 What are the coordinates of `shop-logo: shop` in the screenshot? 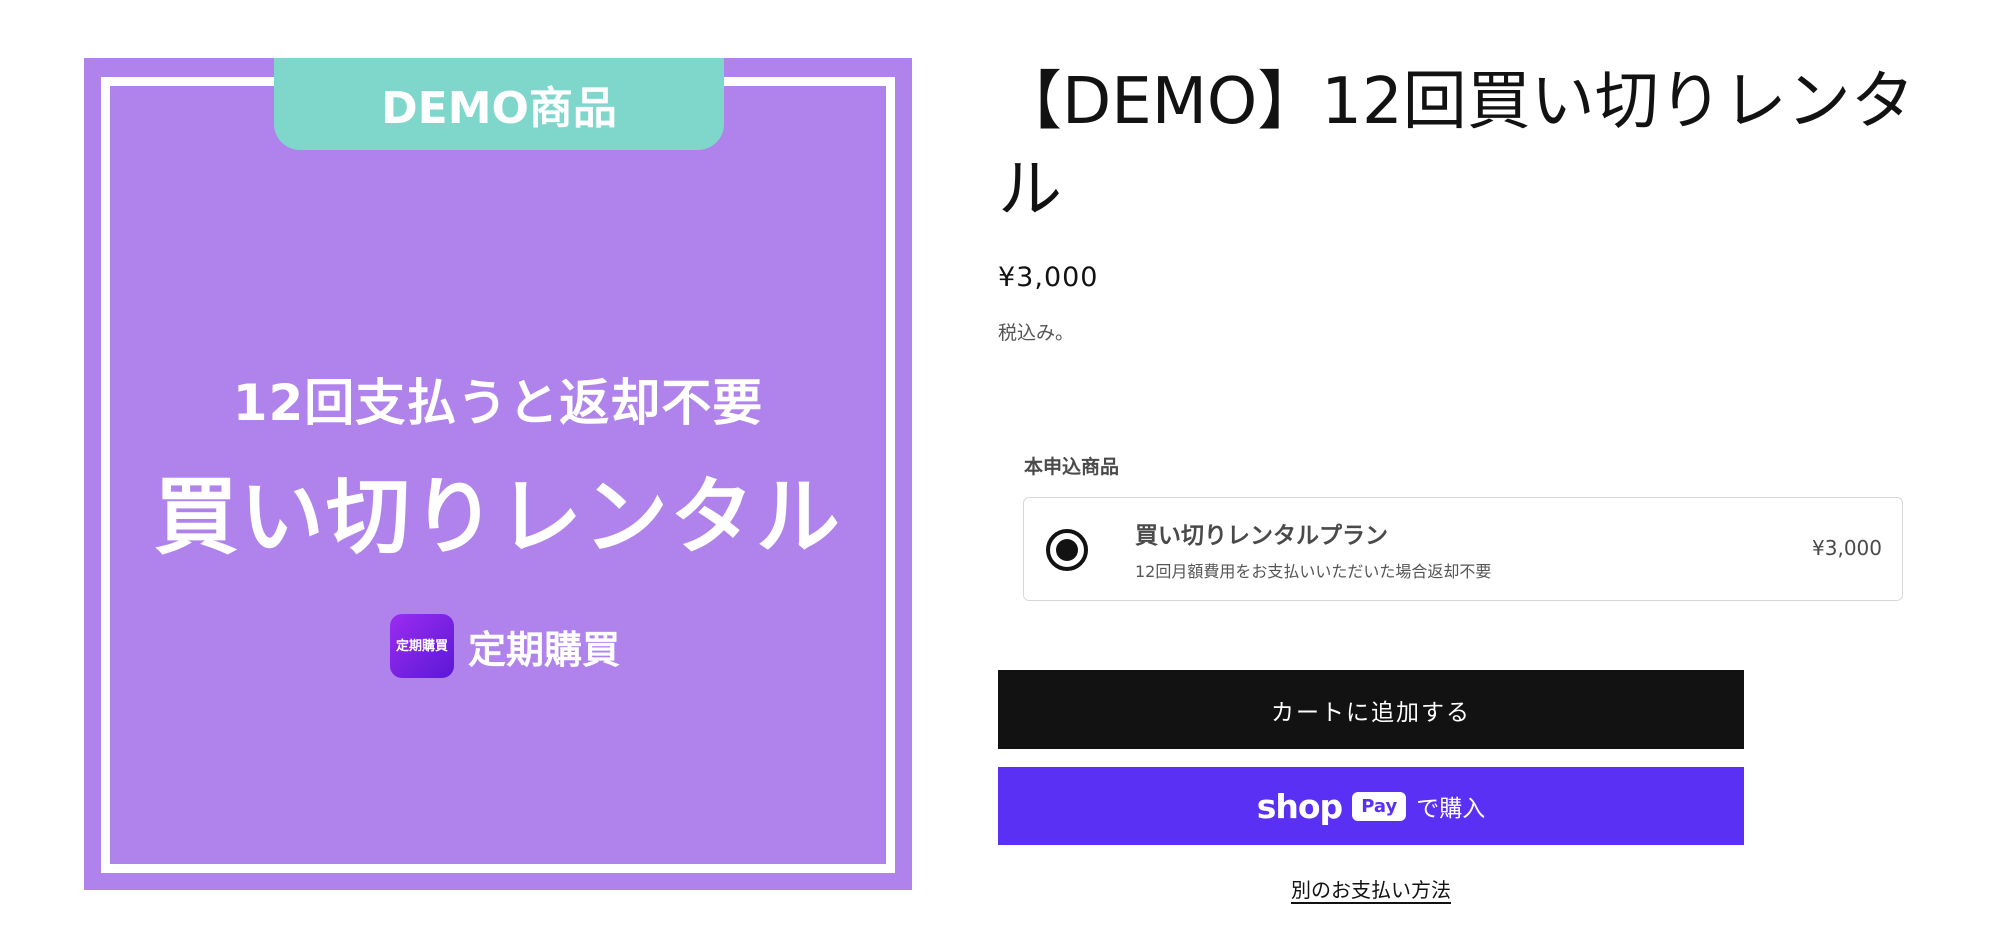 It's located at (1299, 806).